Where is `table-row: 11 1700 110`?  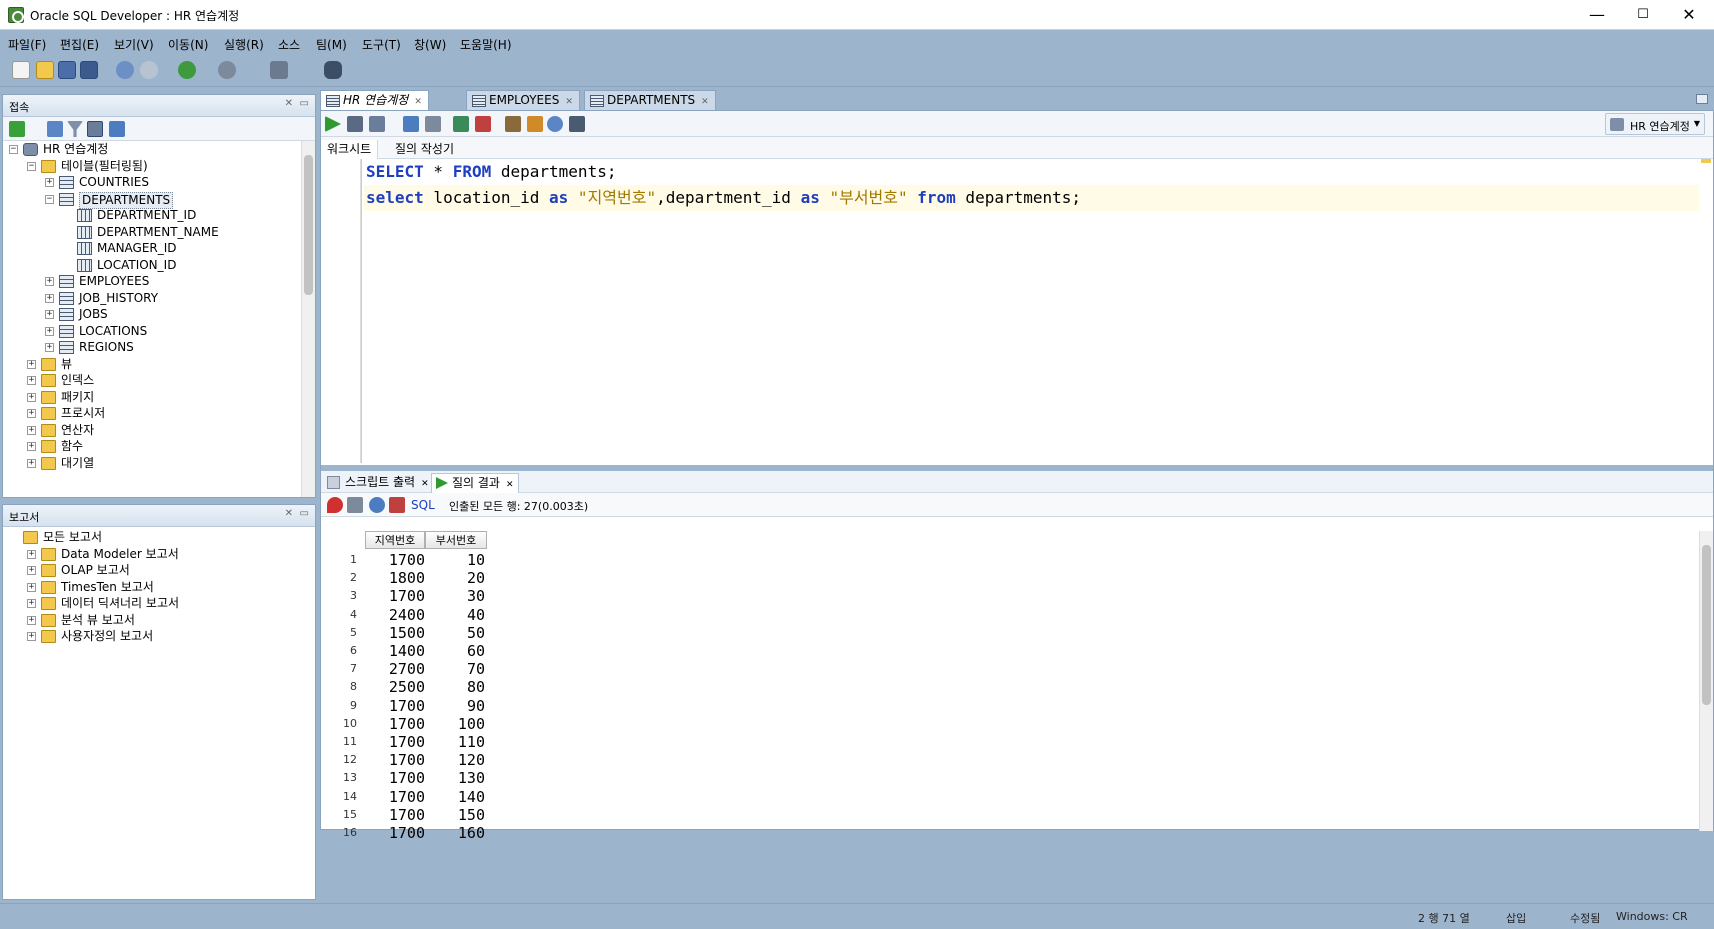
table-row: 11 1700 110 is located at coordinates (406, 742).